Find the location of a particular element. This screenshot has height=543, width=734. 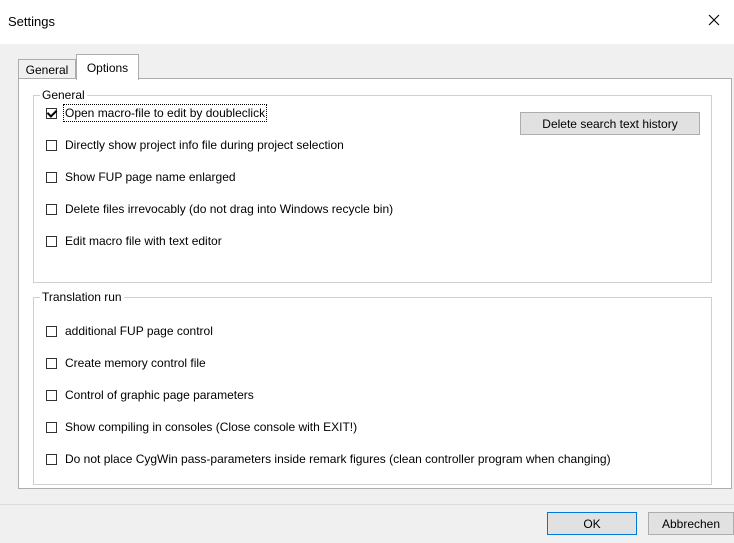

tab-options: Options is located at coordinates (107, 67).